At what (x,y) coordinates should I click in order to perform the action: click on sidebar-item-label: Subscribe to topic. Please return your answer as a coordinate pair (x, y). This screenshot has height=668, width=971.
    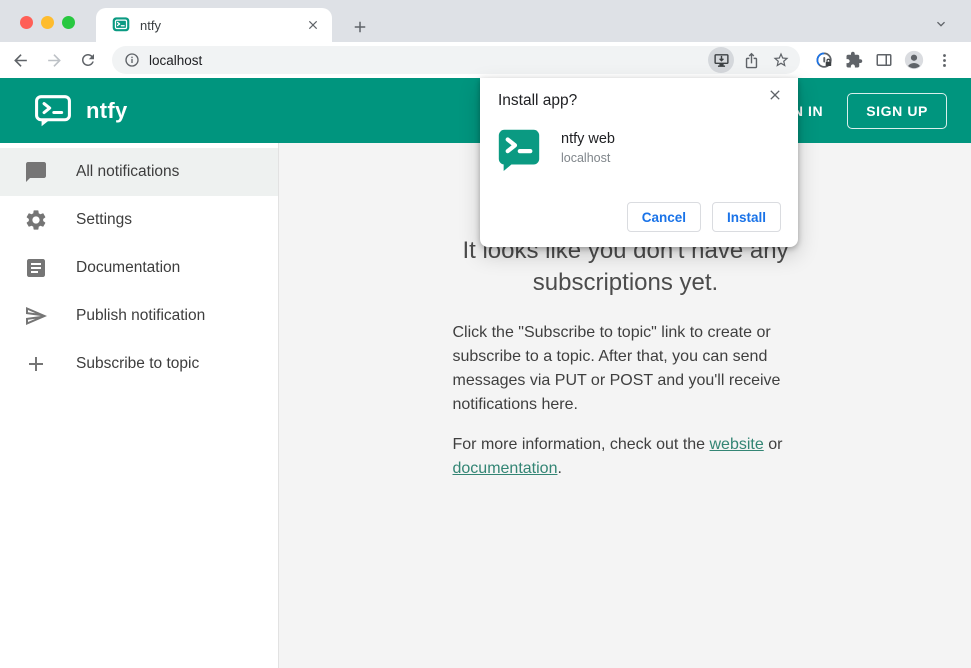
    Looking at the image, I should click on (138, 363).